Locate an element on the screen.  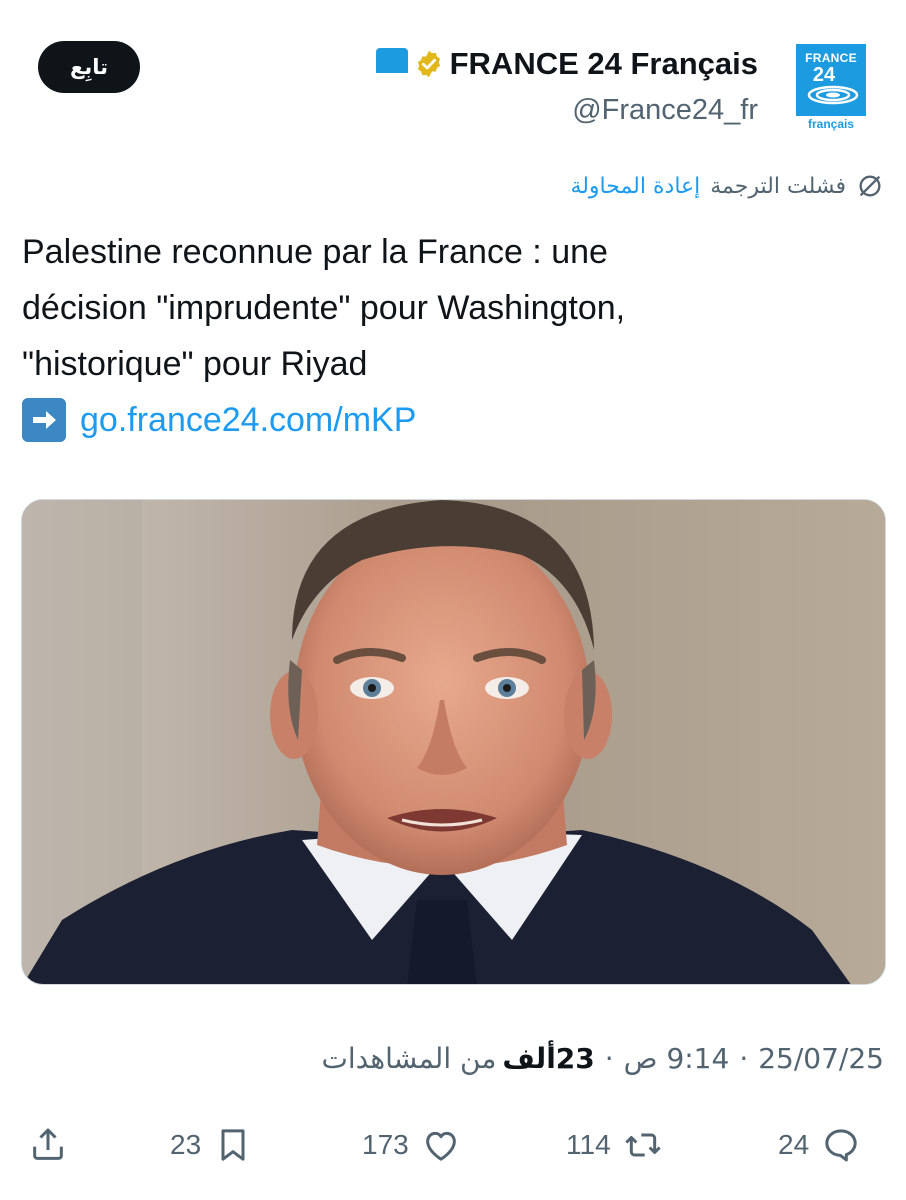
right-arrow-emoji-icon is located at coordinates (44, 420).